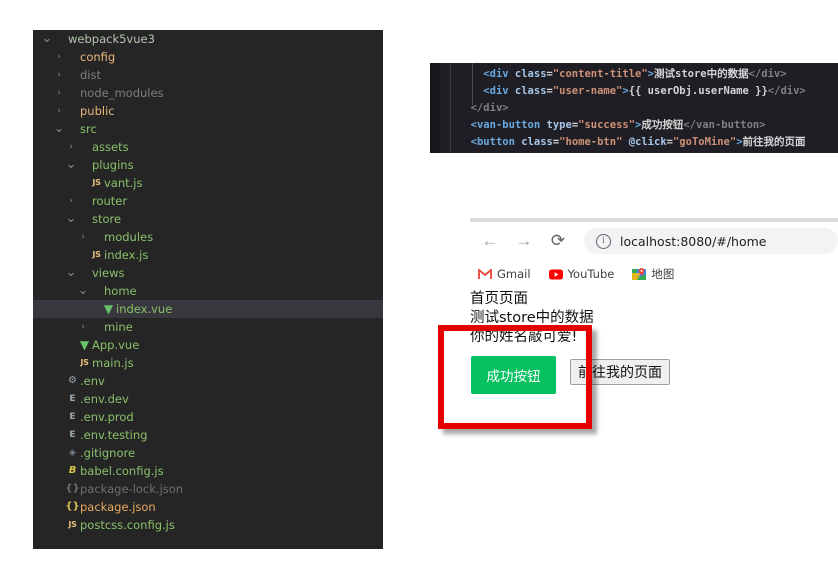 The height and width of the screenshot is (579, 838). What do you see at coordinates (208, 39) in the screenshot?
I see `tree-item-webpack5vue3: ⌄ webpack5vue3` at bounding box center [208, 39].